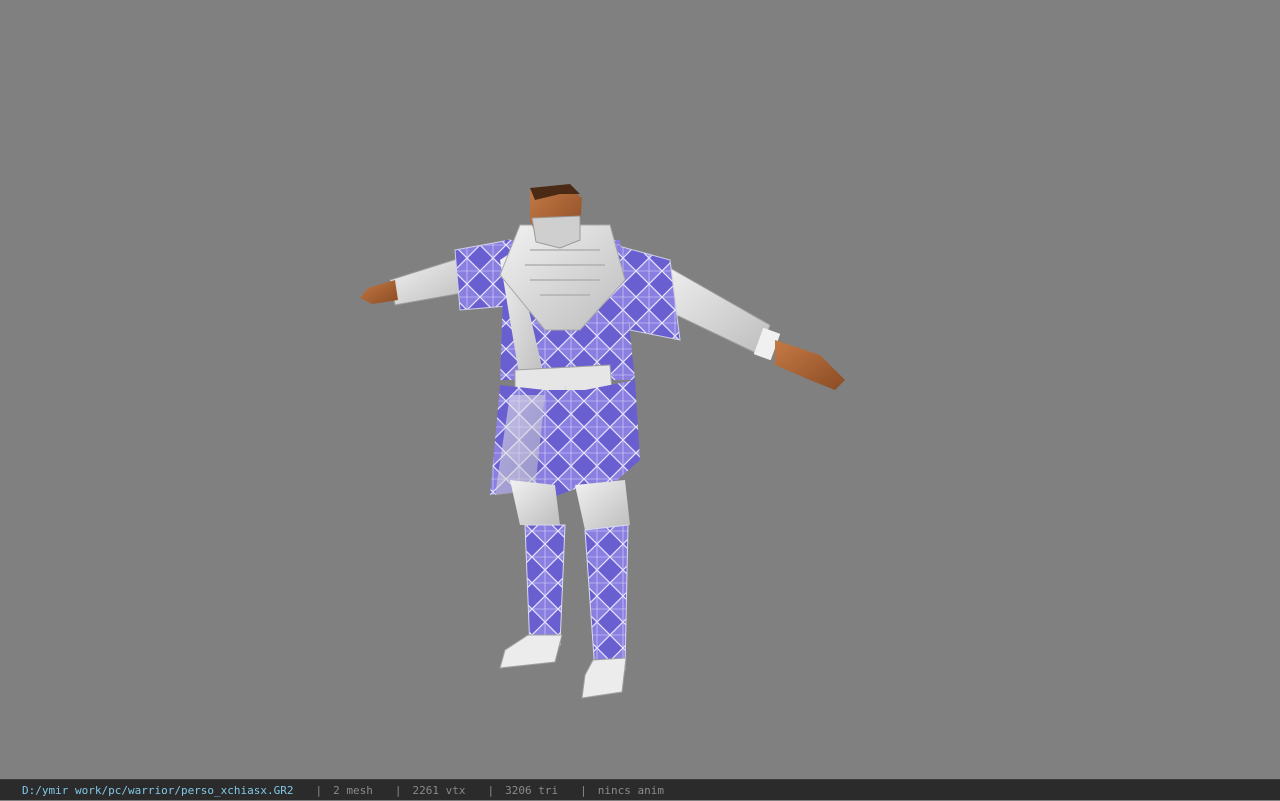 Image resolution: width=1280 pixels, height=801 pixels. I want to click on animation-status-label: nincs anim, so click(630, 790).